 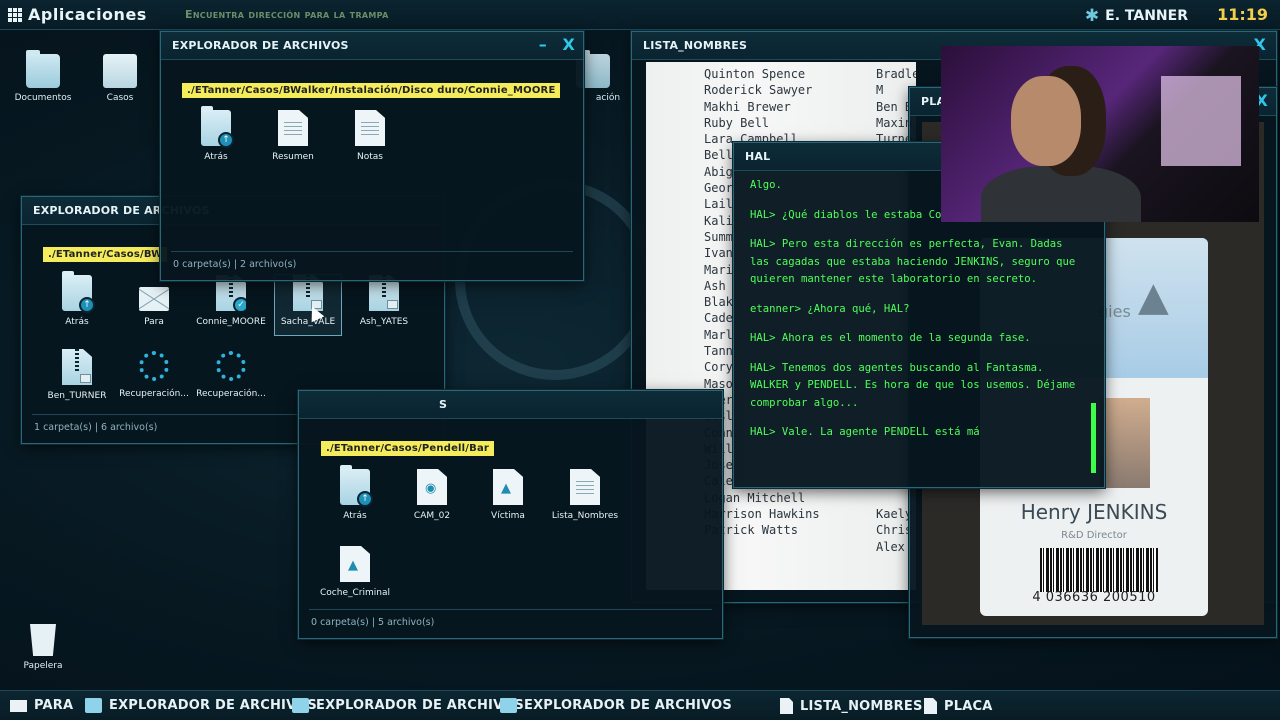 What do you see at coordinates (695, 45) in the screenshot?
I see `window-title: LISTA_NOMBRES` at bounding box center [695, 45].